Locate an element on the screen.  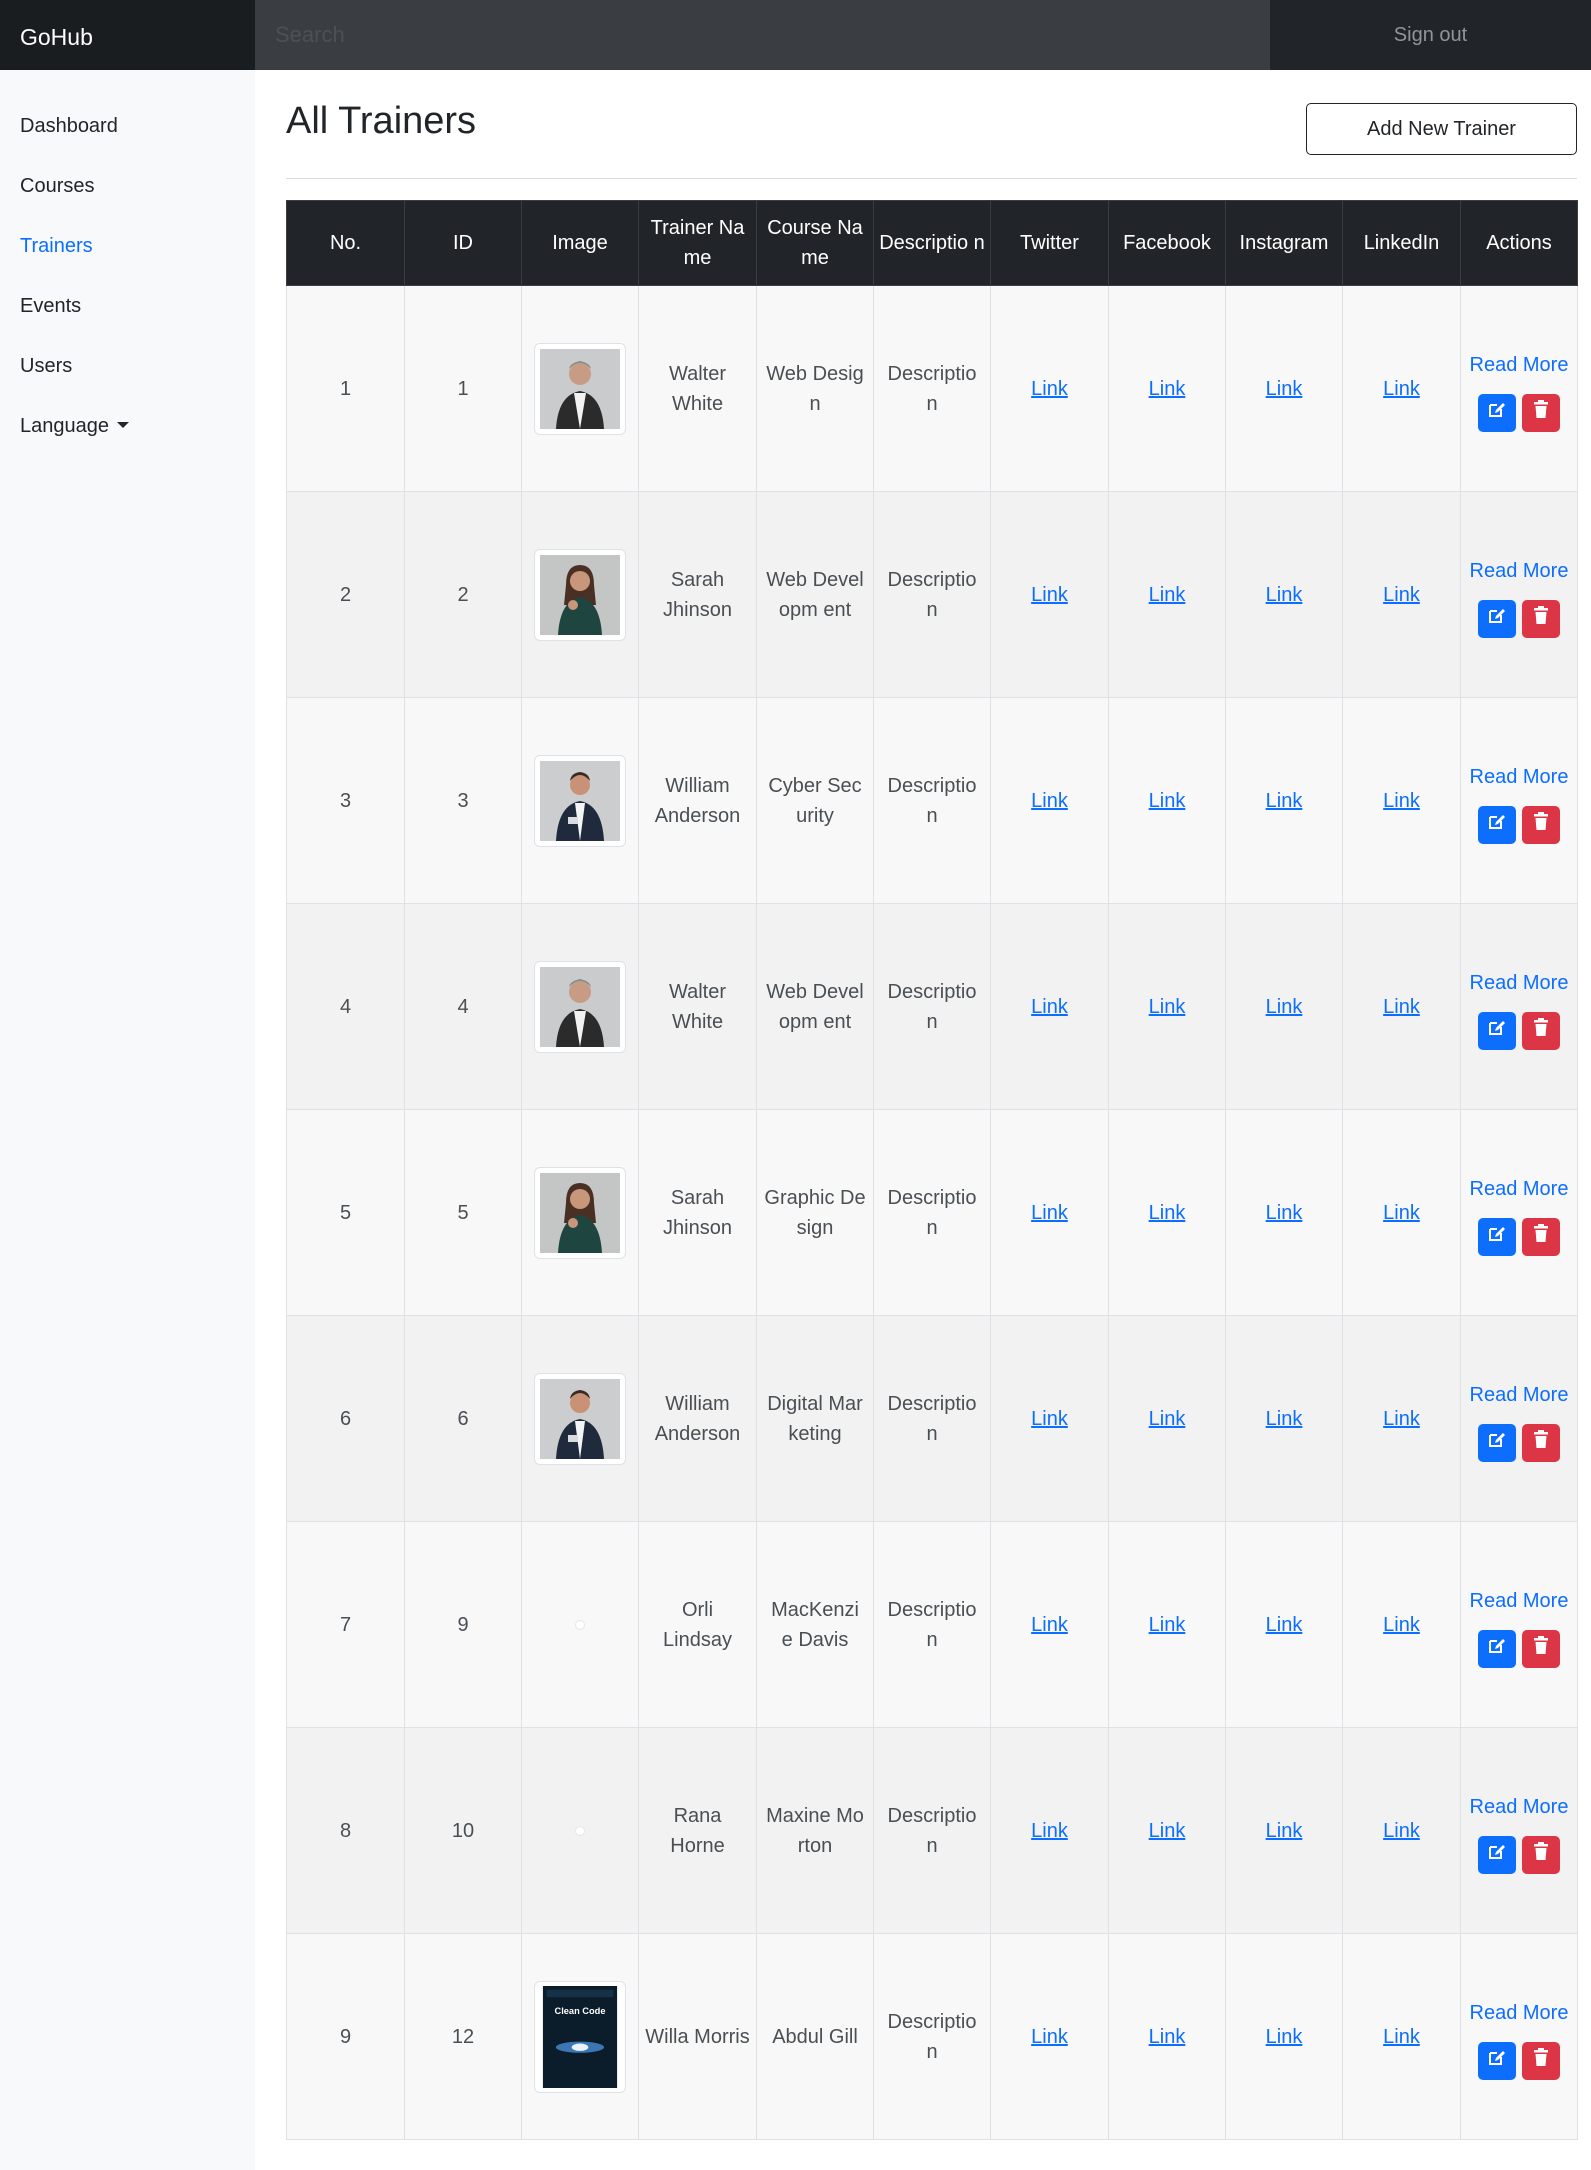
course-name: Abdul Gill is located at coordinates (815, 2036).